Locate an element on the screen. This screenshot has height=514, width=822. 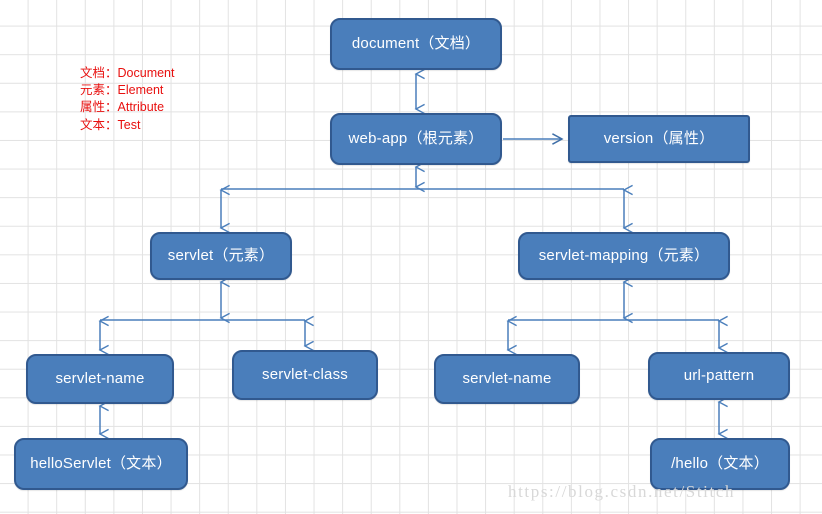
node-servlet-class: servlet-class is located at coordinates (305, 375).